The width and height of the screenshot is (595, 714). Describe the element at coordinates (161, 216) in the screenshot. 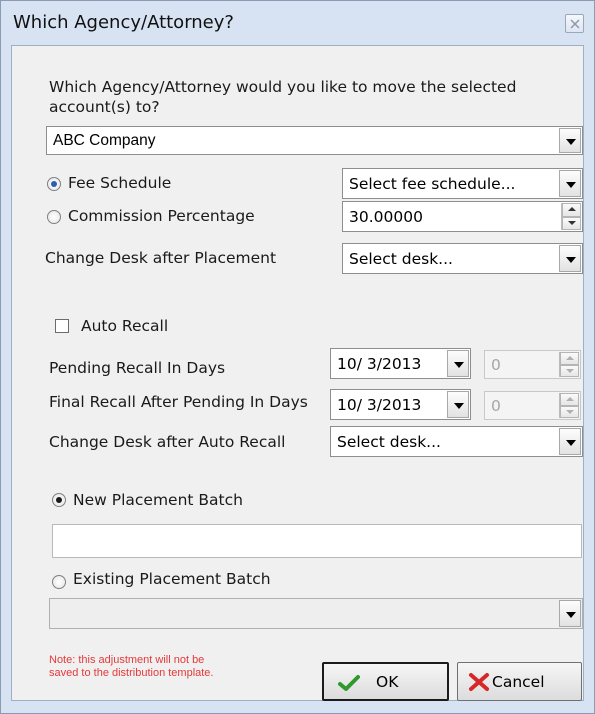

I see `commission-label: Commission Percentage` at that location.